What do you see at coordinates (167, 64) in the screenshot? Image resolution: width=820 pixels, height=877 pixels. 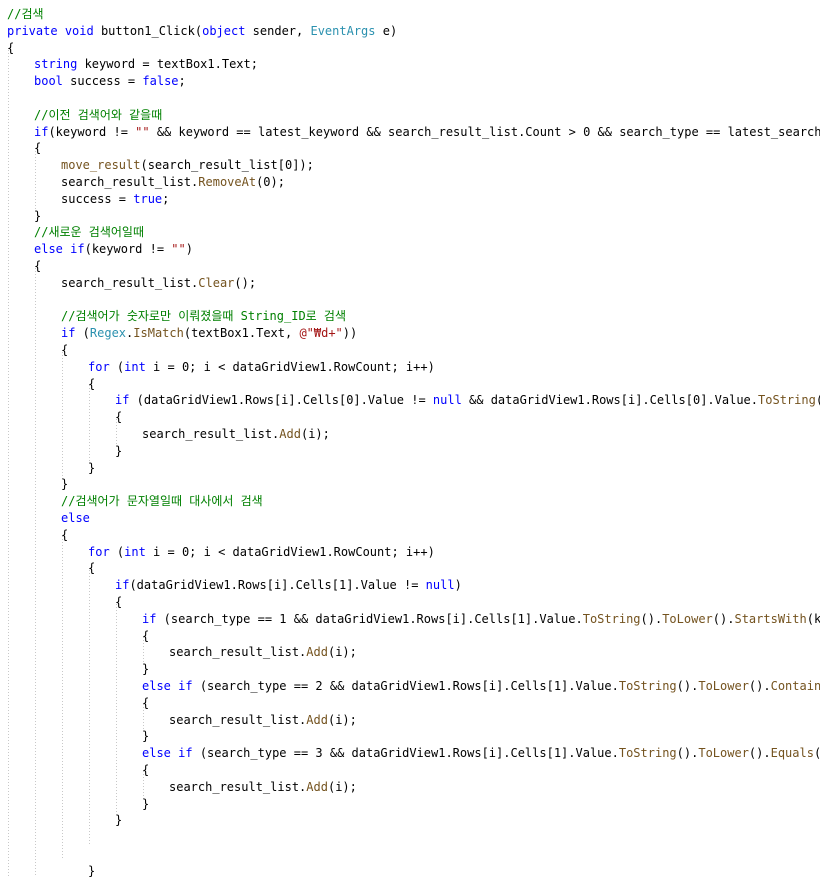 I see `code-token-default: keyword = textBox1.Text;` at bounding box center [167, 64].